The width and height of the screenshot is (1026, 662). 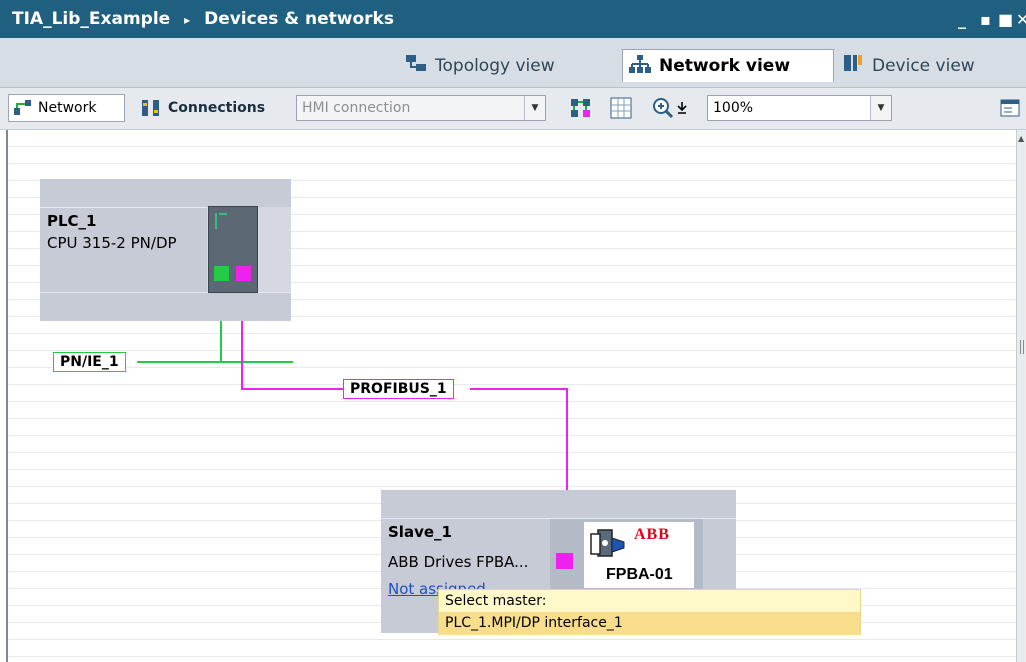 What do you see at coordinates (233, 249) in the screenshot?
I see `cpu-module-icon` at bounding box center [233, 249].